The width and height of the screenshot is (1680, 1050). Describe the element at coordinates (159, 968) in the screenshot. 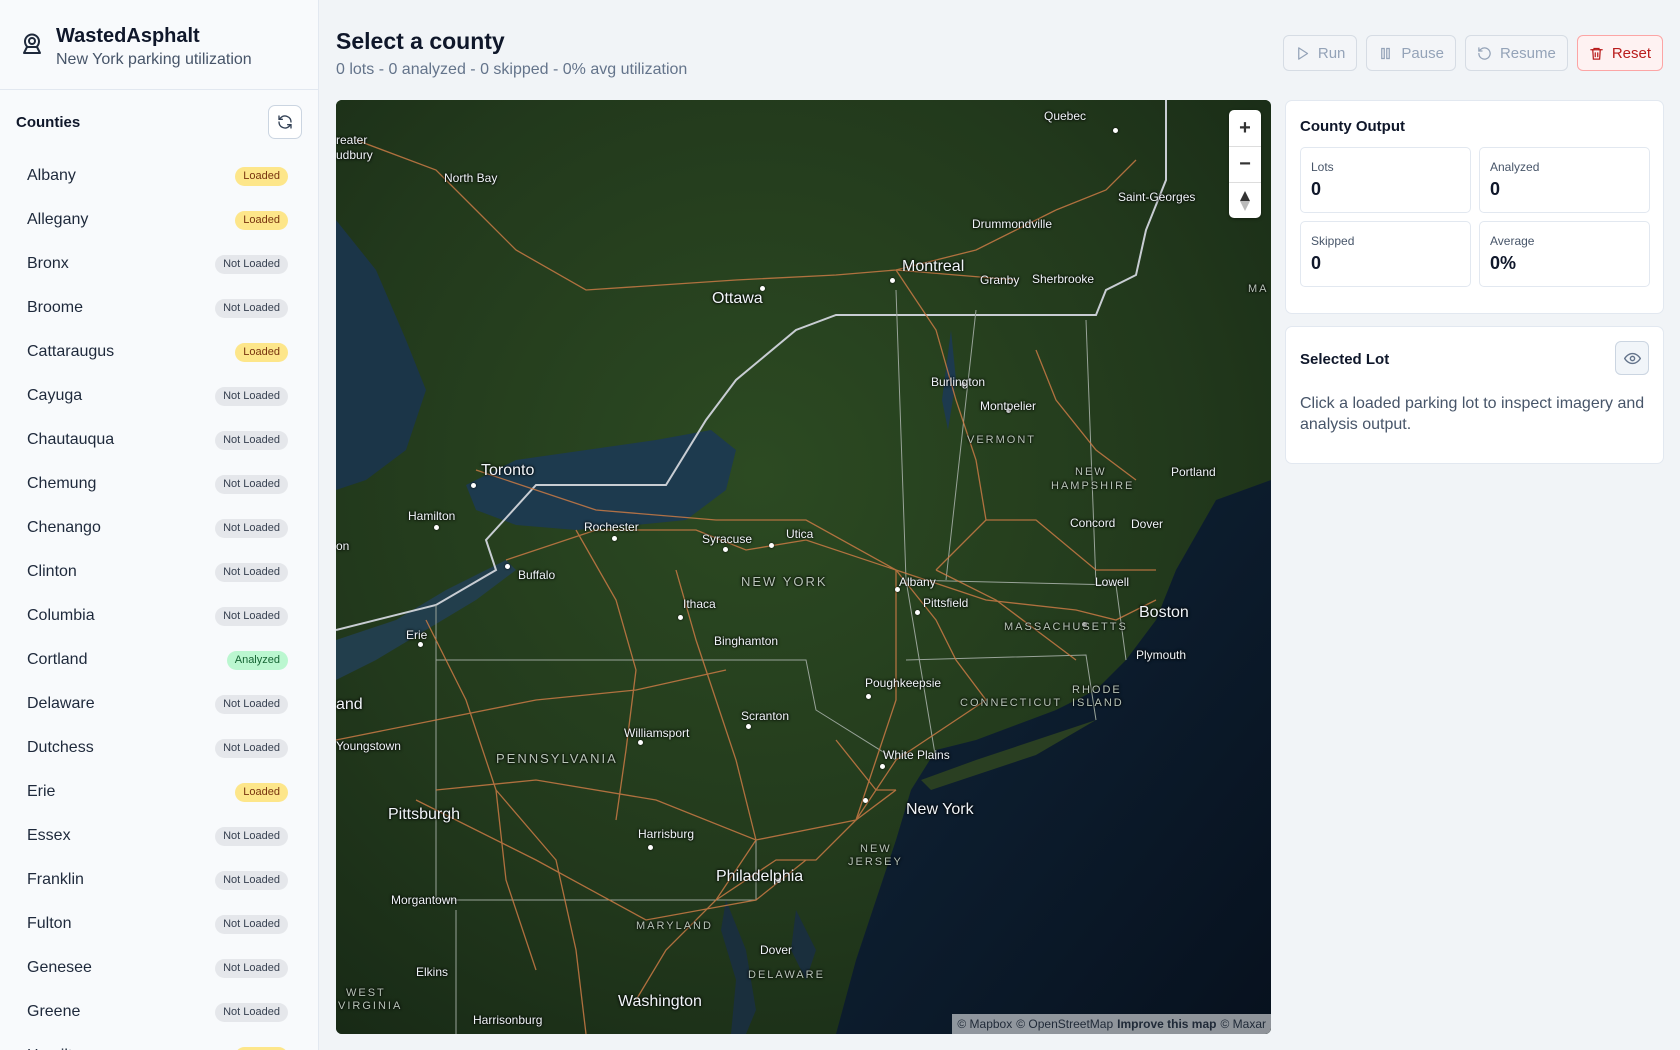

I see `county-item: Genesee Not Loaded` at that location.